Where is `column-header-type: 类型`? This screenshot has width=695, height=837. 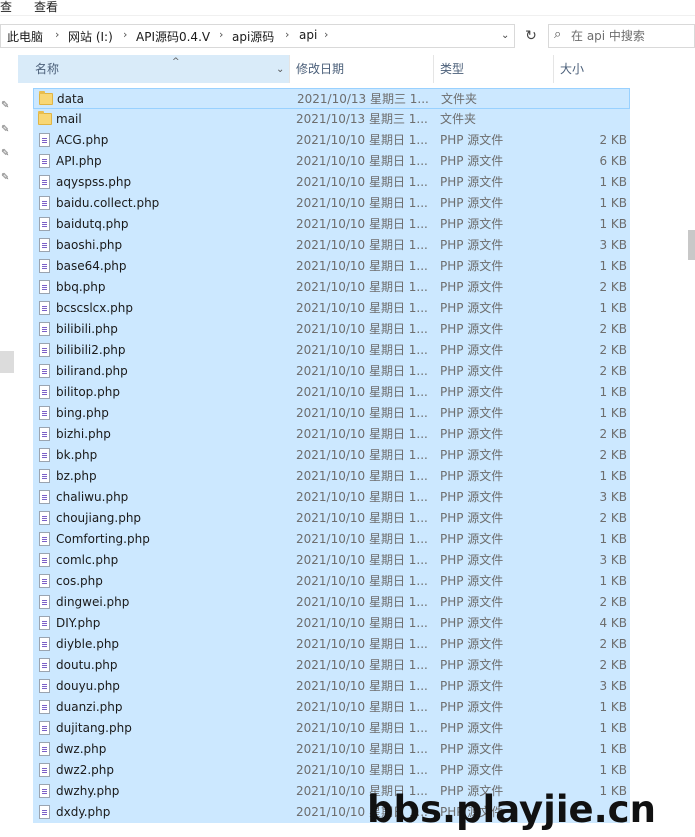
column-header-type: 类型 is located at coordinates (494, 69).